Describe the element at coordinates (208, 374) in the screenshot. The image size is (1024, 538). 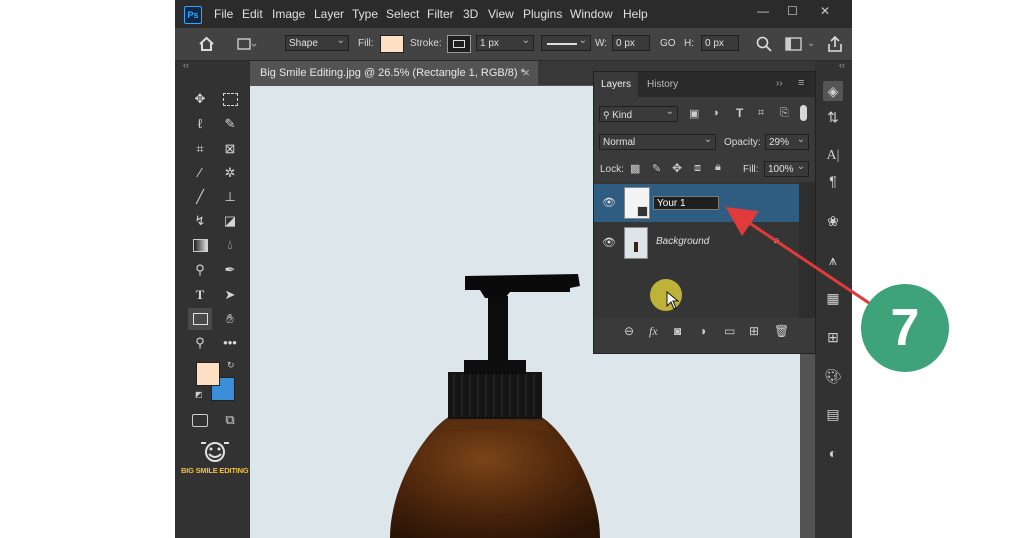
I see `foreground-color-swatch` at that location.